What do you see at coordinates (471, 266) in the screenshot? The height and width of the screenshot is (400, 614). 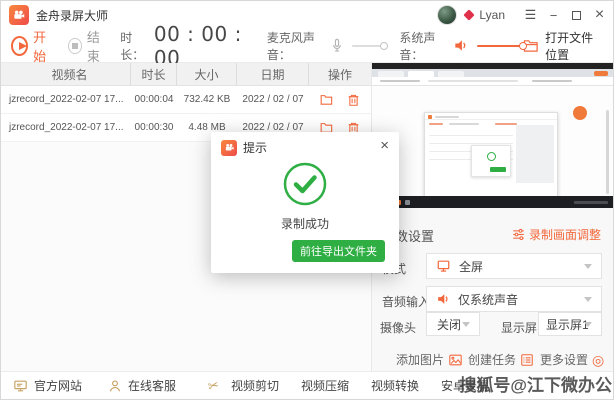 I see `mode-value: 全屏` at bounding box center [471, 266].